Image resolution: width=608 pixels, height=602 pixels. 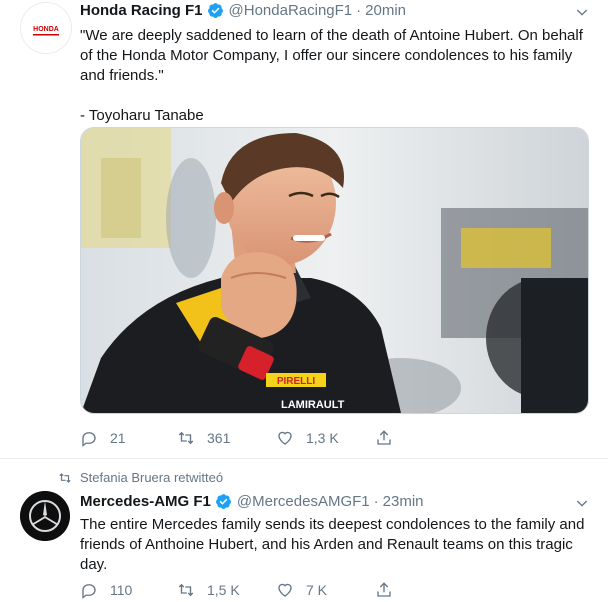 What do you see at coordinates (141, 10) in the screenshot?
I see `author-name: Honda Racing F1` at bounding box center [141, 10].